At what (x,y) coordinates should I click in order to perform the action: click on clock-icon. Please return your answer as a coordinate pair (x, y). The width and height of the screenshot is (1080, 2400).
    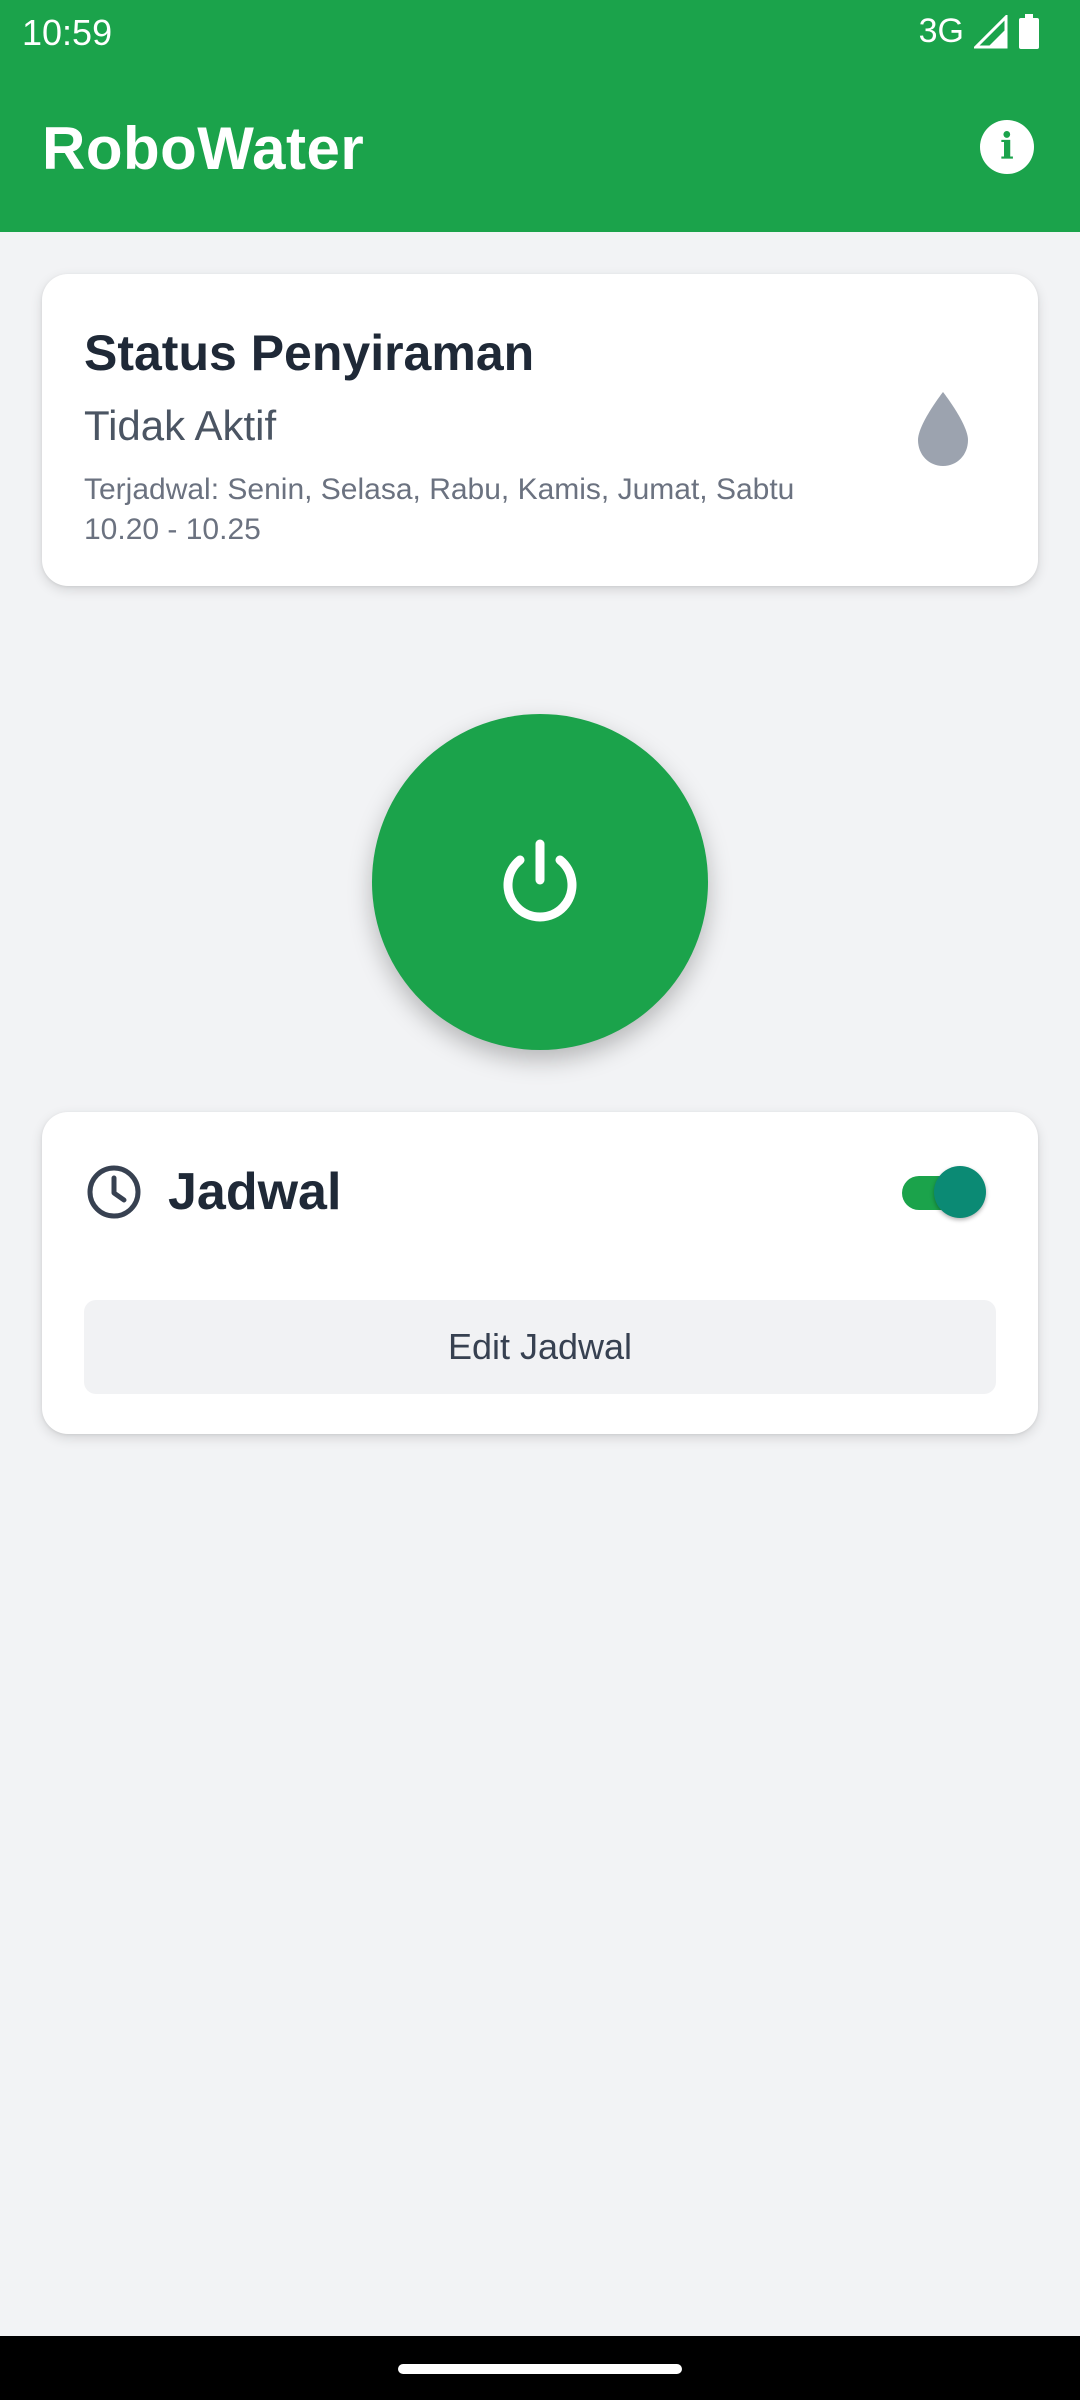
    Looking at the image, I should click on (114, 1192).